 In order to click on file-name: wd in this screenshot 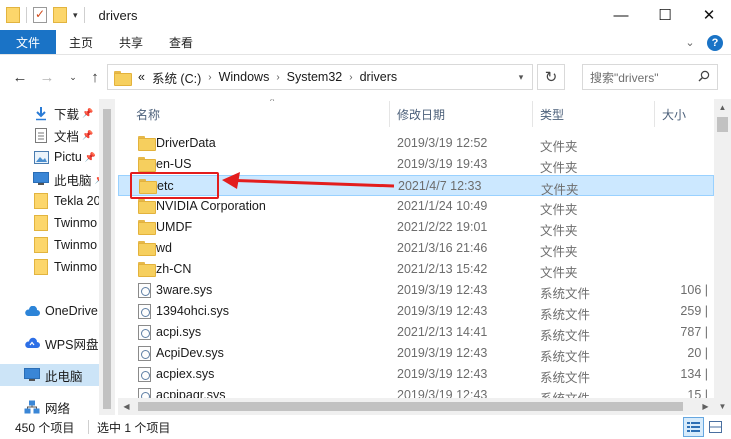, I will do `click(164, 248)`.